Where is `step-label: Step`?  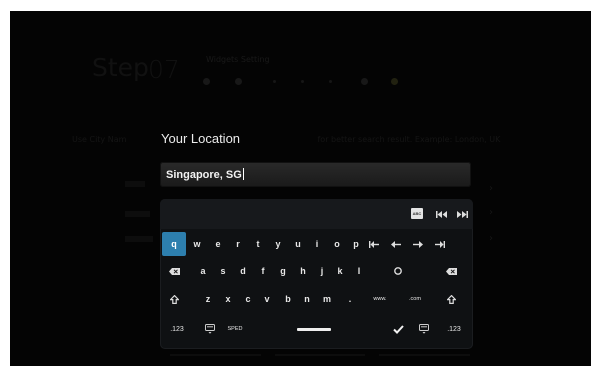 step-label: Step is located at coordinates (120, 67).